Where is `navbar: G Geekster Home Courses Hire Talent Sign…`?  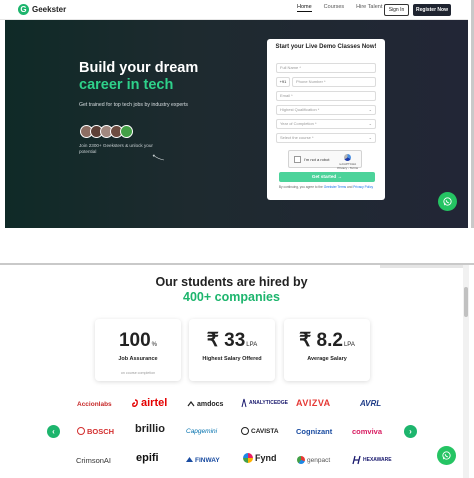 navbar: G Geekster Home Courses Hire Talent Sign… is located at coordinates (234, 10).